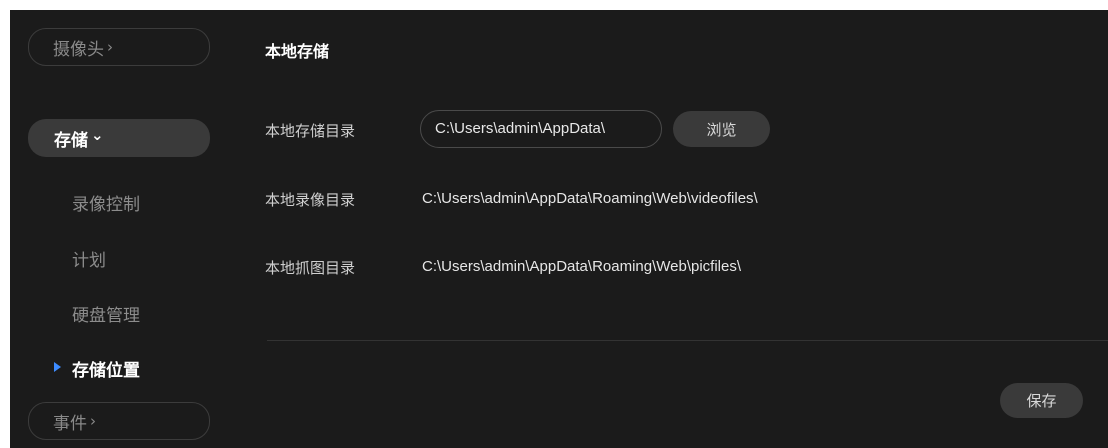 The width and height of the screenshot is (1108, 448). What do you see at coordinates (89, 261) in the screenshot?
I see `sidebar-item-label: 计划` at bounding box center [89, 261].